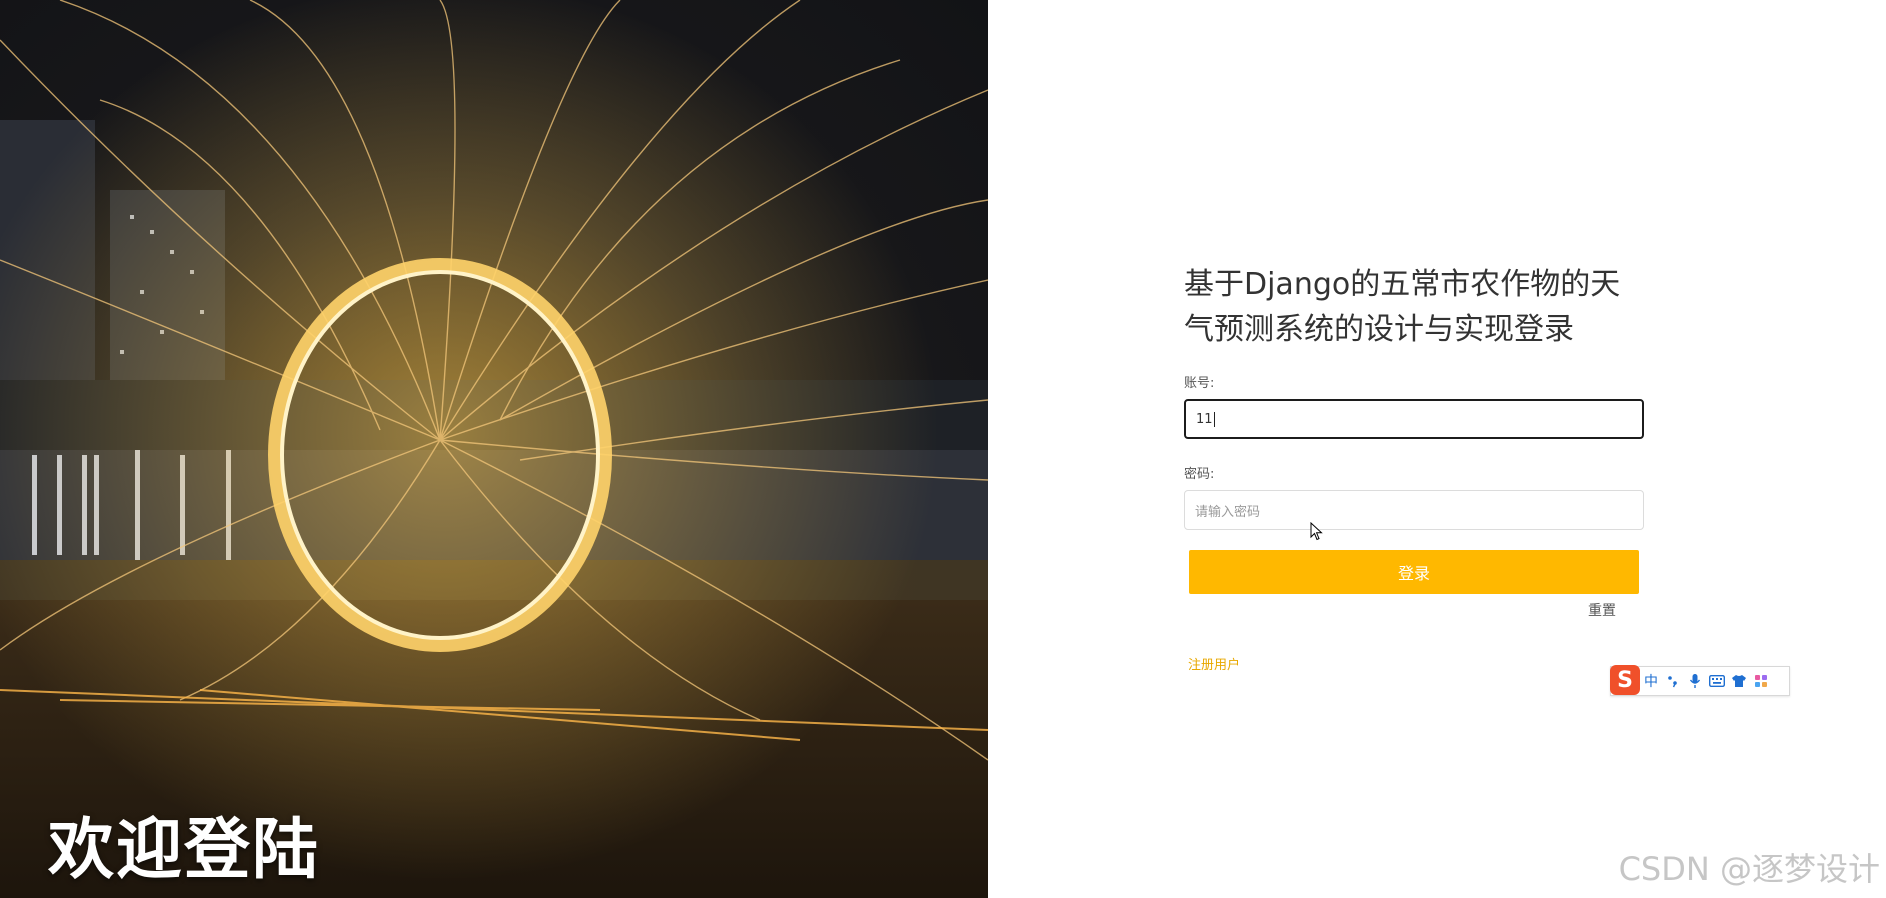 The height and width of the screenshot is (898, 1886). I want to click on page-title: 基于Django的五常市农作物的天气预测系统的设计与实现登录, so click(1402, 307).